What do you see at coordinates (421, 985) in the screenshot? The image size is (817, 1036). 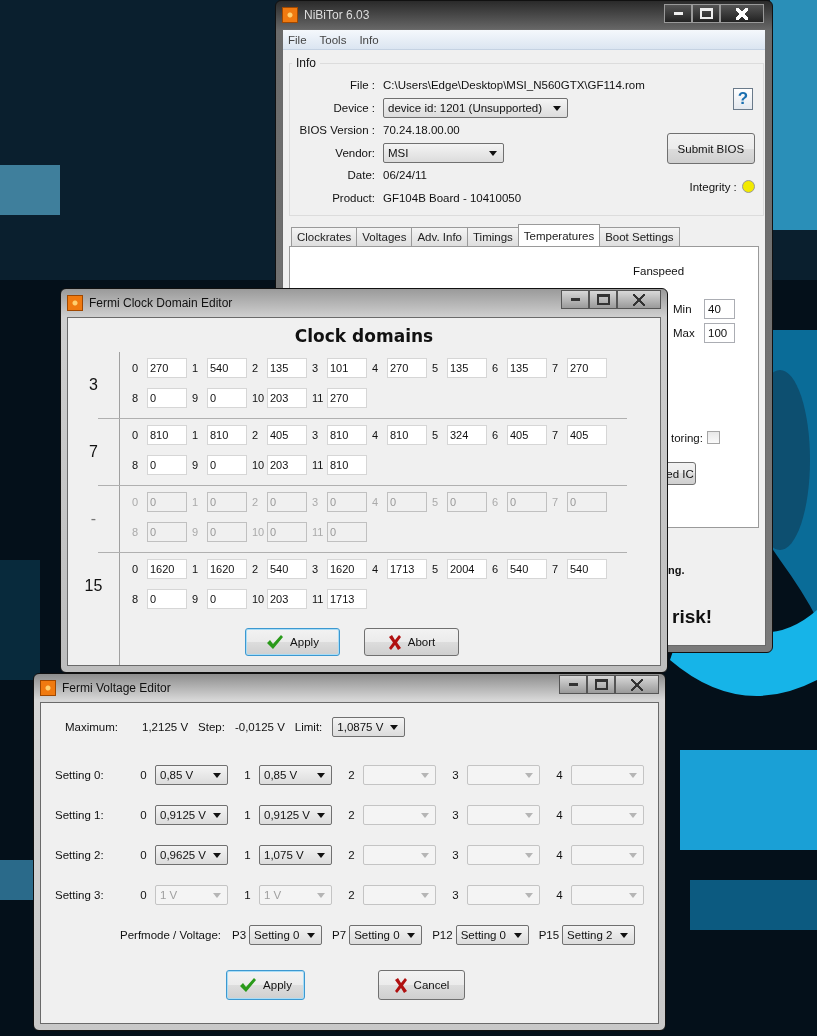 I see `cancel-button: Cancel` at bounding box center [421, 985].